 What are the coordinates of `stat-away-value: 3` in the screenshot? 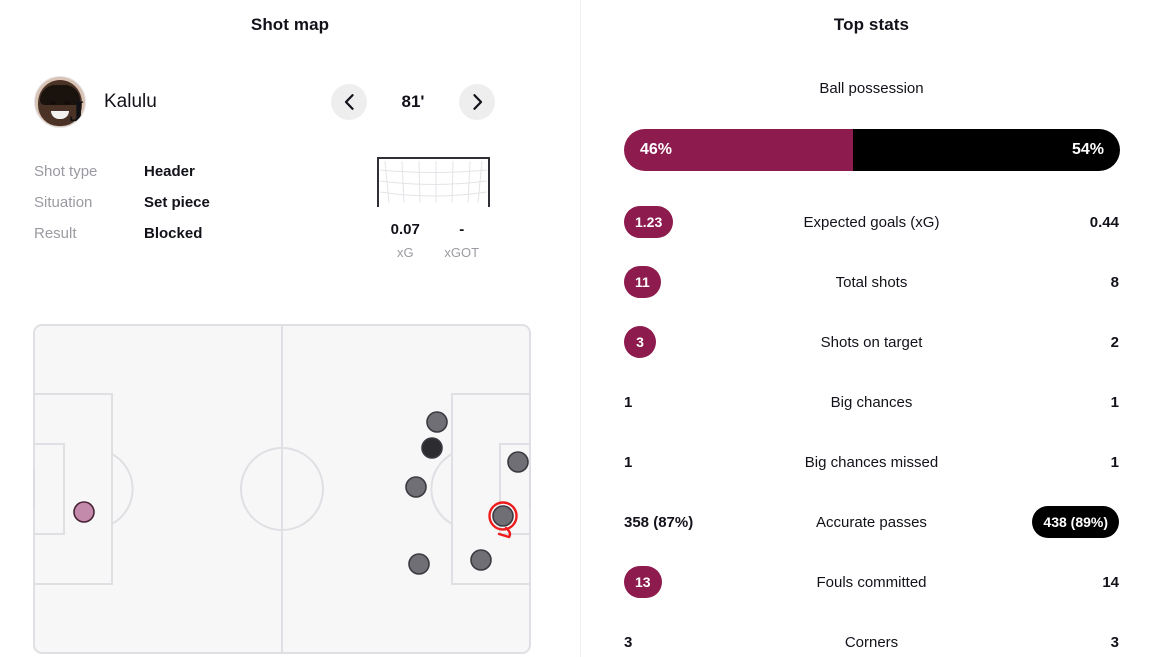 It's located at (1114, 642).